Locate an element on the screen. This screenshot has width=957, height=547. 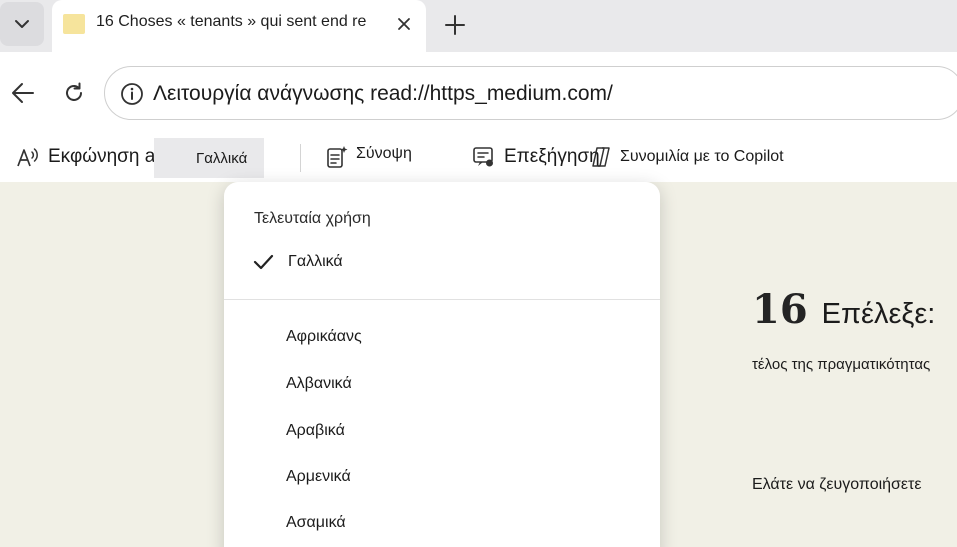
menu-divider is located at coordinates (442, 299).